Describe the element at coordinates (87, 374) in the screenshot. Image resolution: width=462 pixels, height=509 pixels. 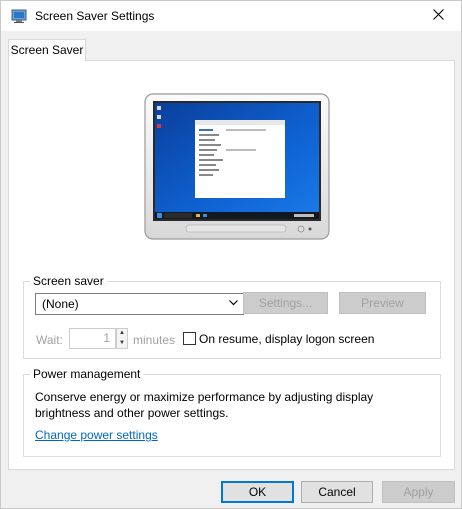
I see `power-management-group-label: Power management` at that location.